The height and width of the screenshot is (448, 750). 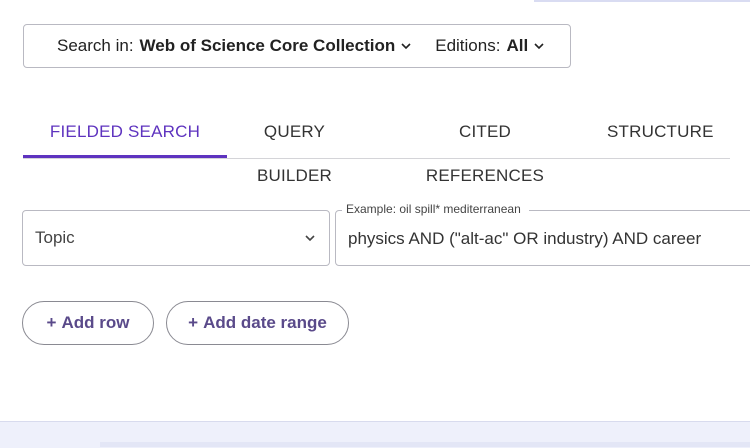 I want to click on tab-query-builder: QUERY BUILDER, so click(x=294, y=147).